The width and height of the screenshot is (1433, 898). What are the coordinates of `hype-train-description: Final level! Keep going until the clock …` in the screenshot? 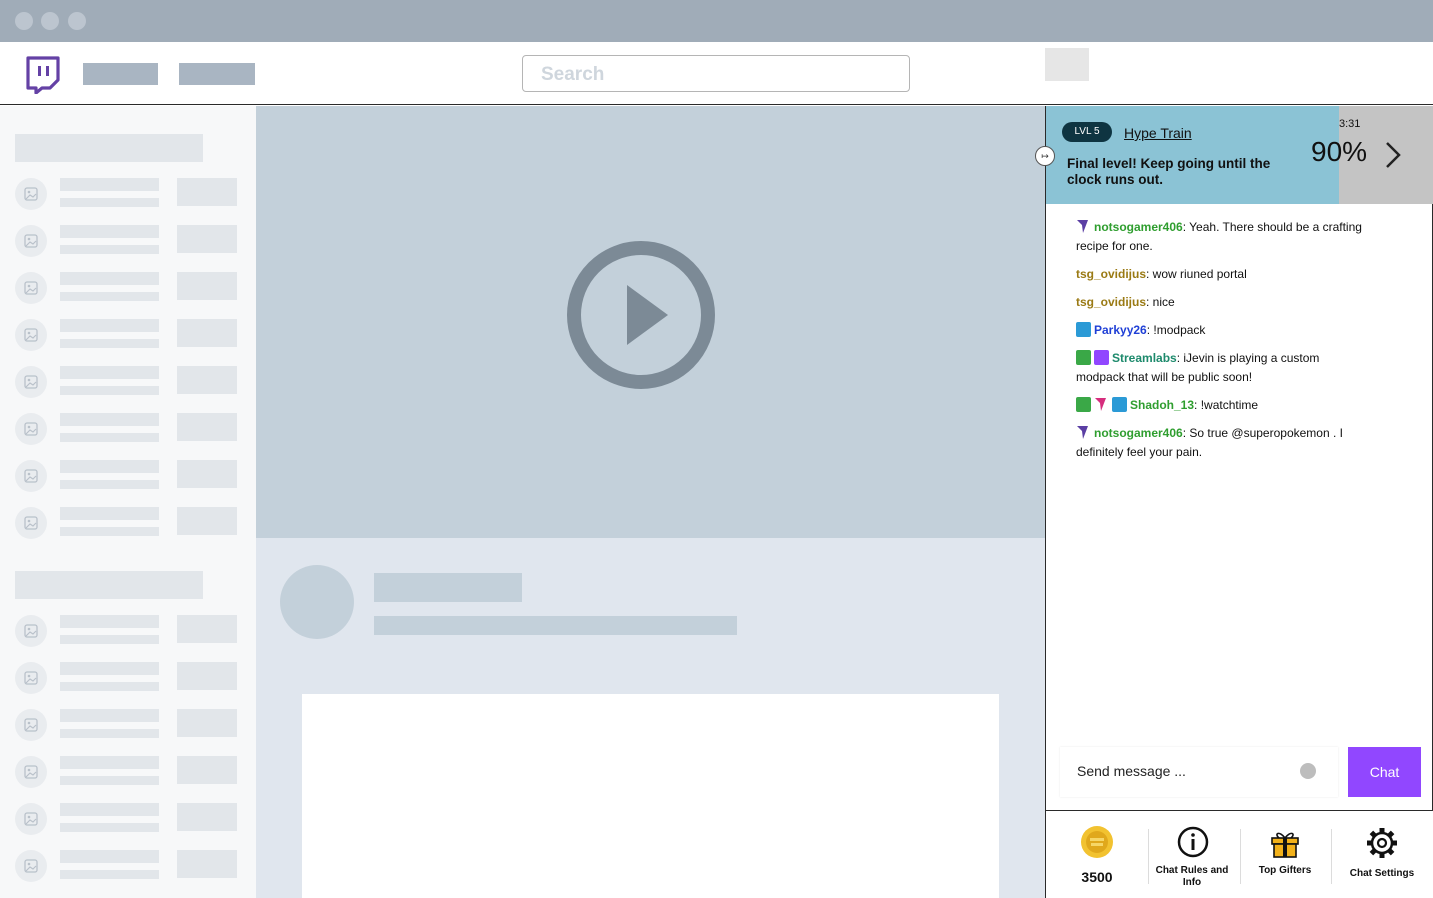 It's located at (1169, 171).